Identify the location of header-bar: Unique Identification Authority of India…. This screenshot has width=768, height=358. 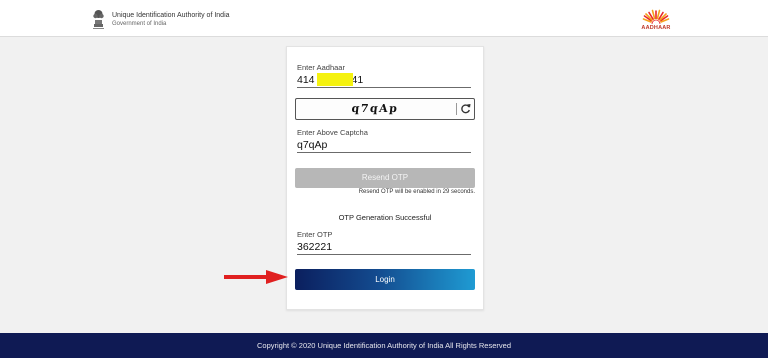
(384, 18).